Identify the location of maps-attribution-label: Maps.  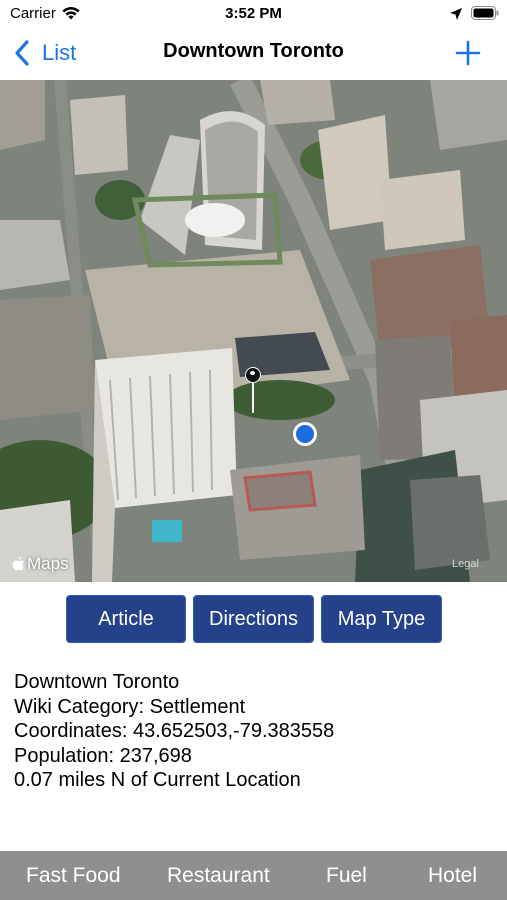
(48, 563).